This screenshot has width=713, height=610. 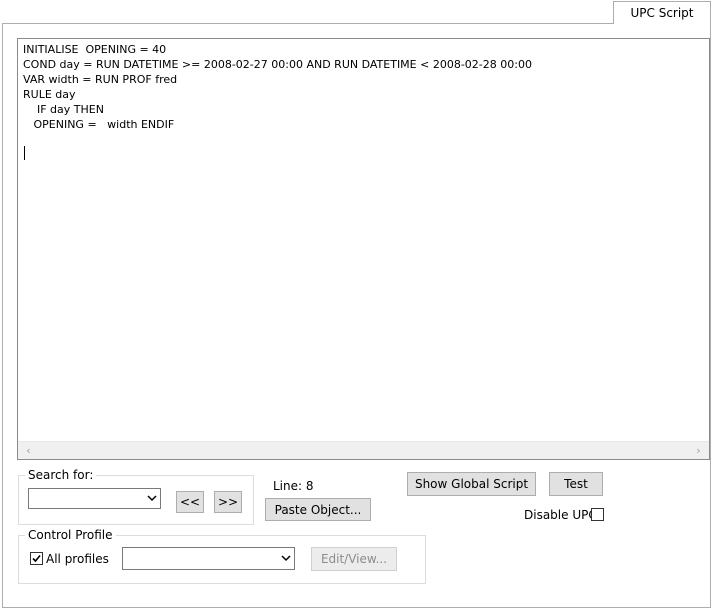 I want to click on disable-upc-label: Disable UPC, so click(x=560, y=515).